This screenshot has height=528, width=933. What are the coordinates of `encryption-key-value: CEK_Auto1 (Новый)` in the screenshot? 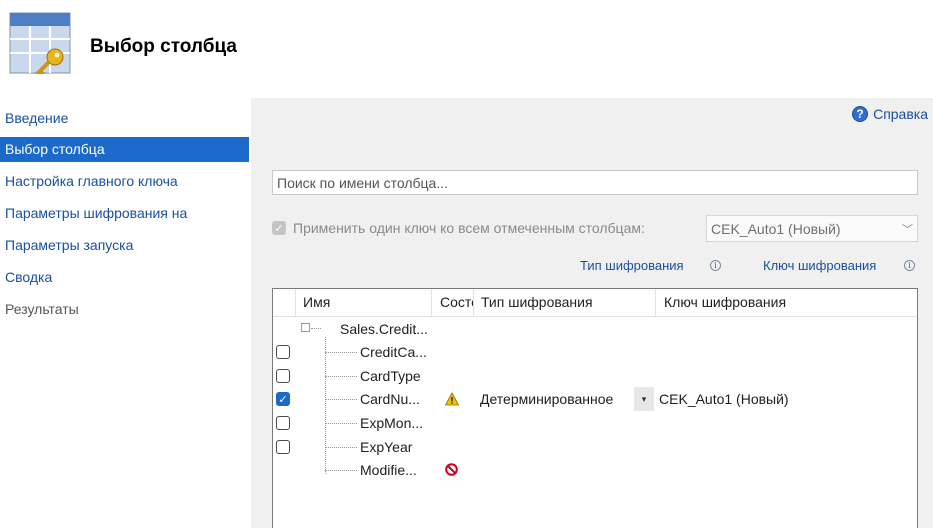 It's located at (724, 399).